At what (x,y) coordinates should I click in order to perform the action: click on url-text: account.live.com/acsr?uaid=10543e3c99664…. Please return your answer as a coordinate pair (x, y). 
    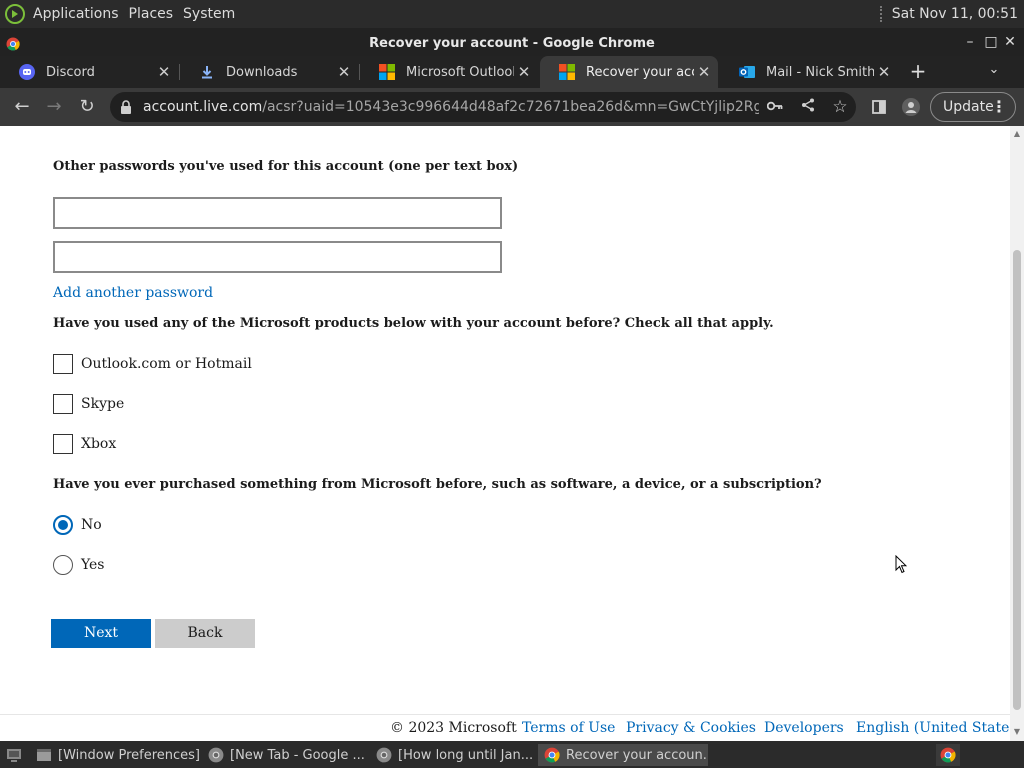
    Looking at the image, I should click on (451, 107).